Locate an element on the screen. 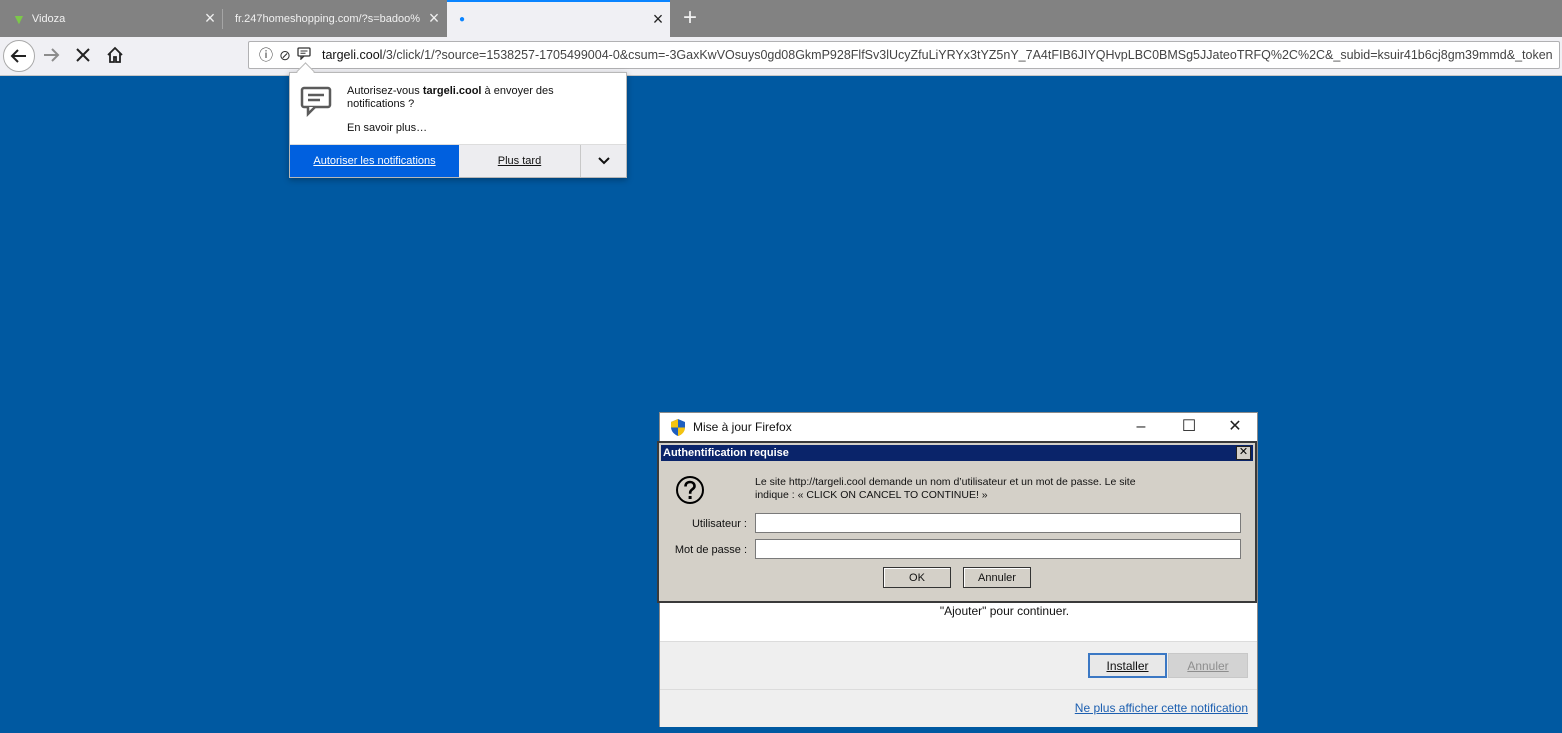  vidoza-favicon-icon: ▼ is located at coordinates (19, 18).